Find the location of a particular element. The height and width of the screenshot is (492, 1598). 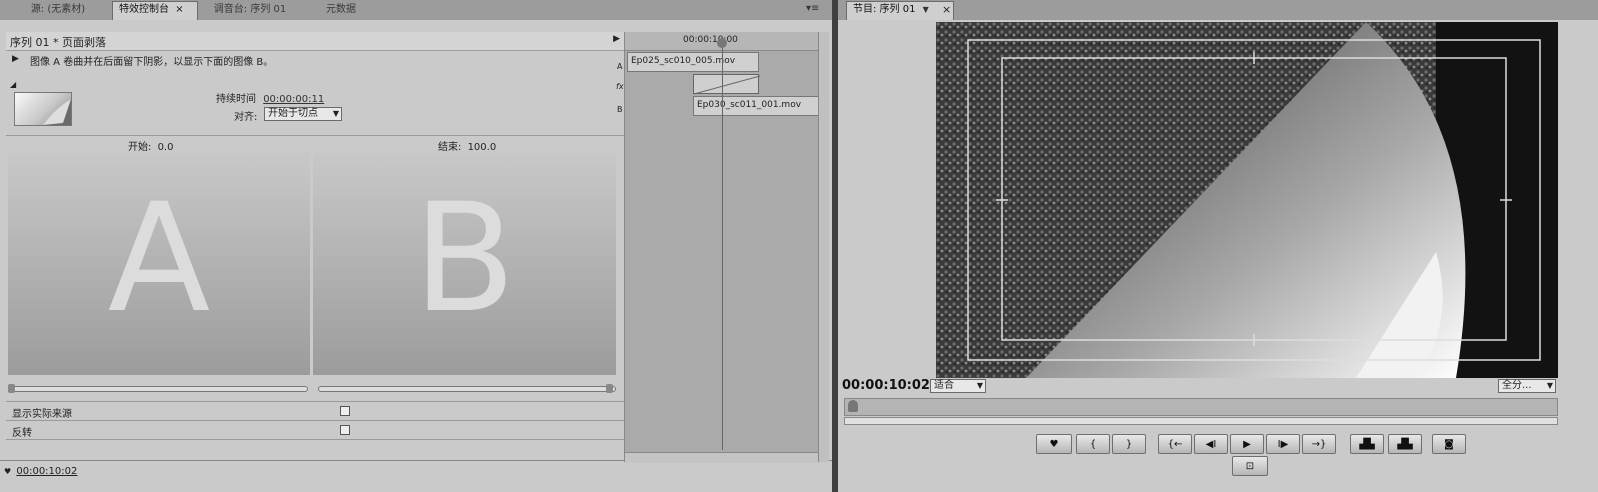

clip-b: Ep030_sc011_001.mov is located at coordinates (756, 106).